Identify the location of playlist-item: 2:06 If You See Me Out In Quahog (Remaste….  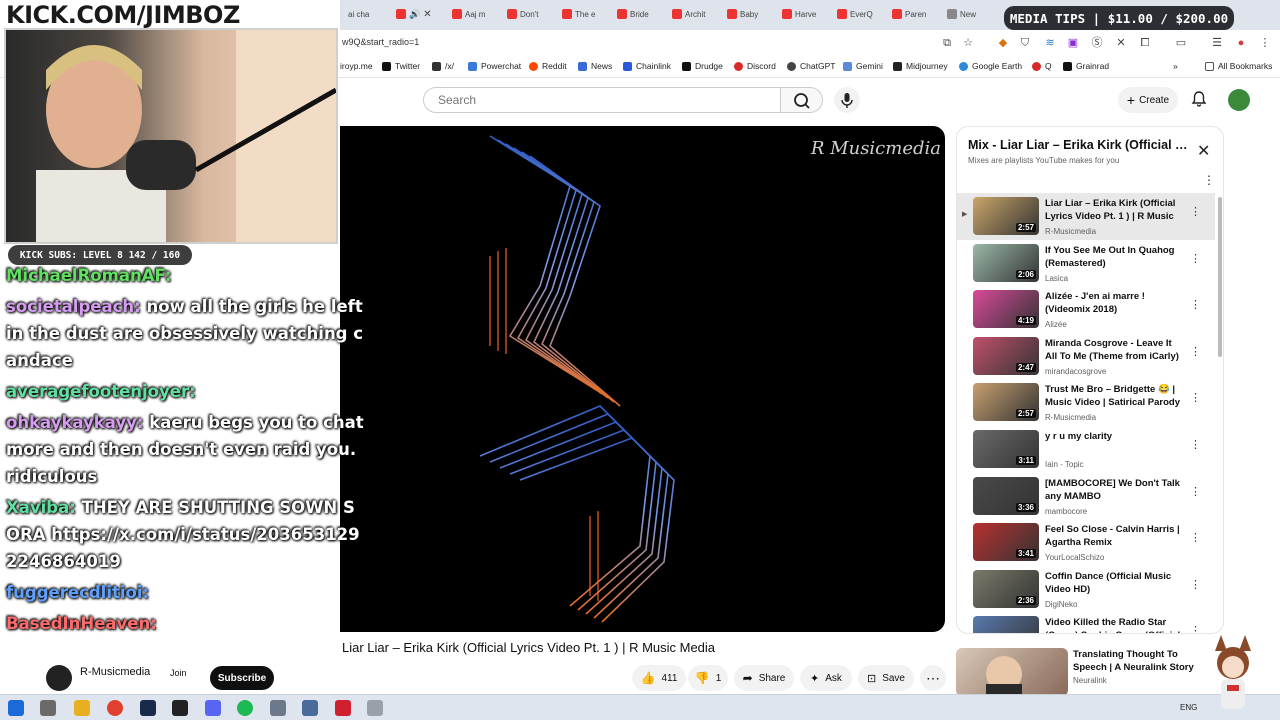
(1086, 263).